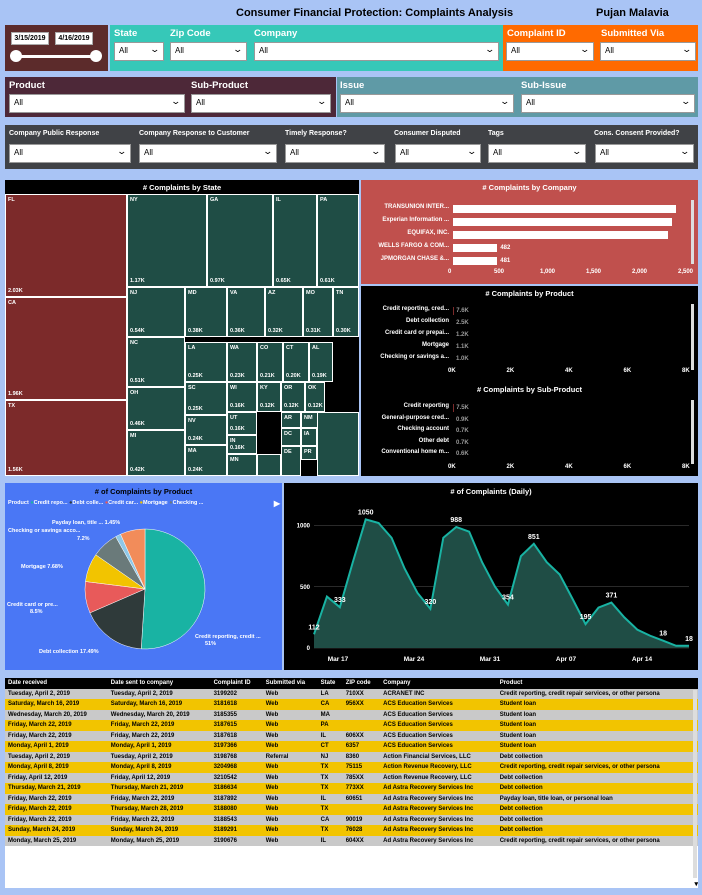 The image size is (702, 895). I want to click on treemap-cell-or: OR 0.12K, so click(293, 397).